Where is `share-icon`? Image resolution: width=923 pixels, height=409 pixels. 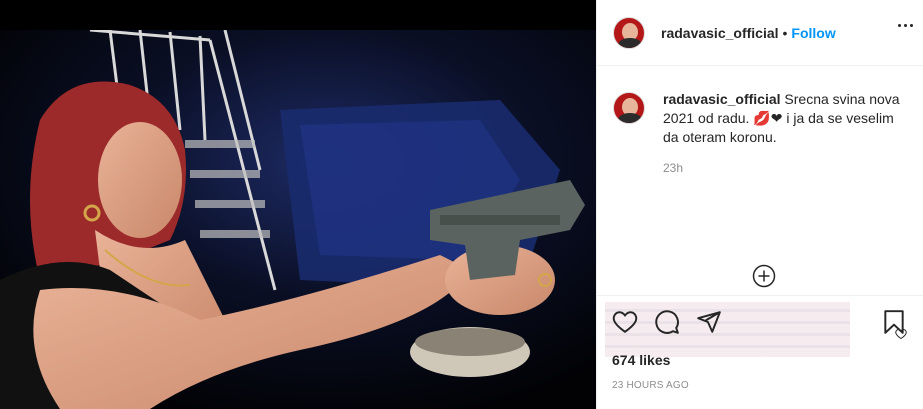
share-icon is located at coordinates (709, 322).